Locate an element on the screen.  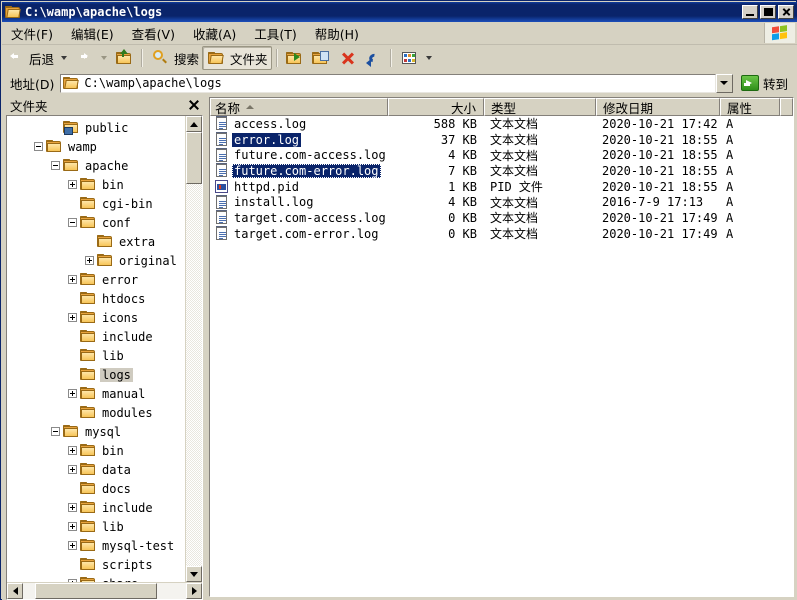
file-name-cell: future.com-access.log is located at coordinates (299, 155).